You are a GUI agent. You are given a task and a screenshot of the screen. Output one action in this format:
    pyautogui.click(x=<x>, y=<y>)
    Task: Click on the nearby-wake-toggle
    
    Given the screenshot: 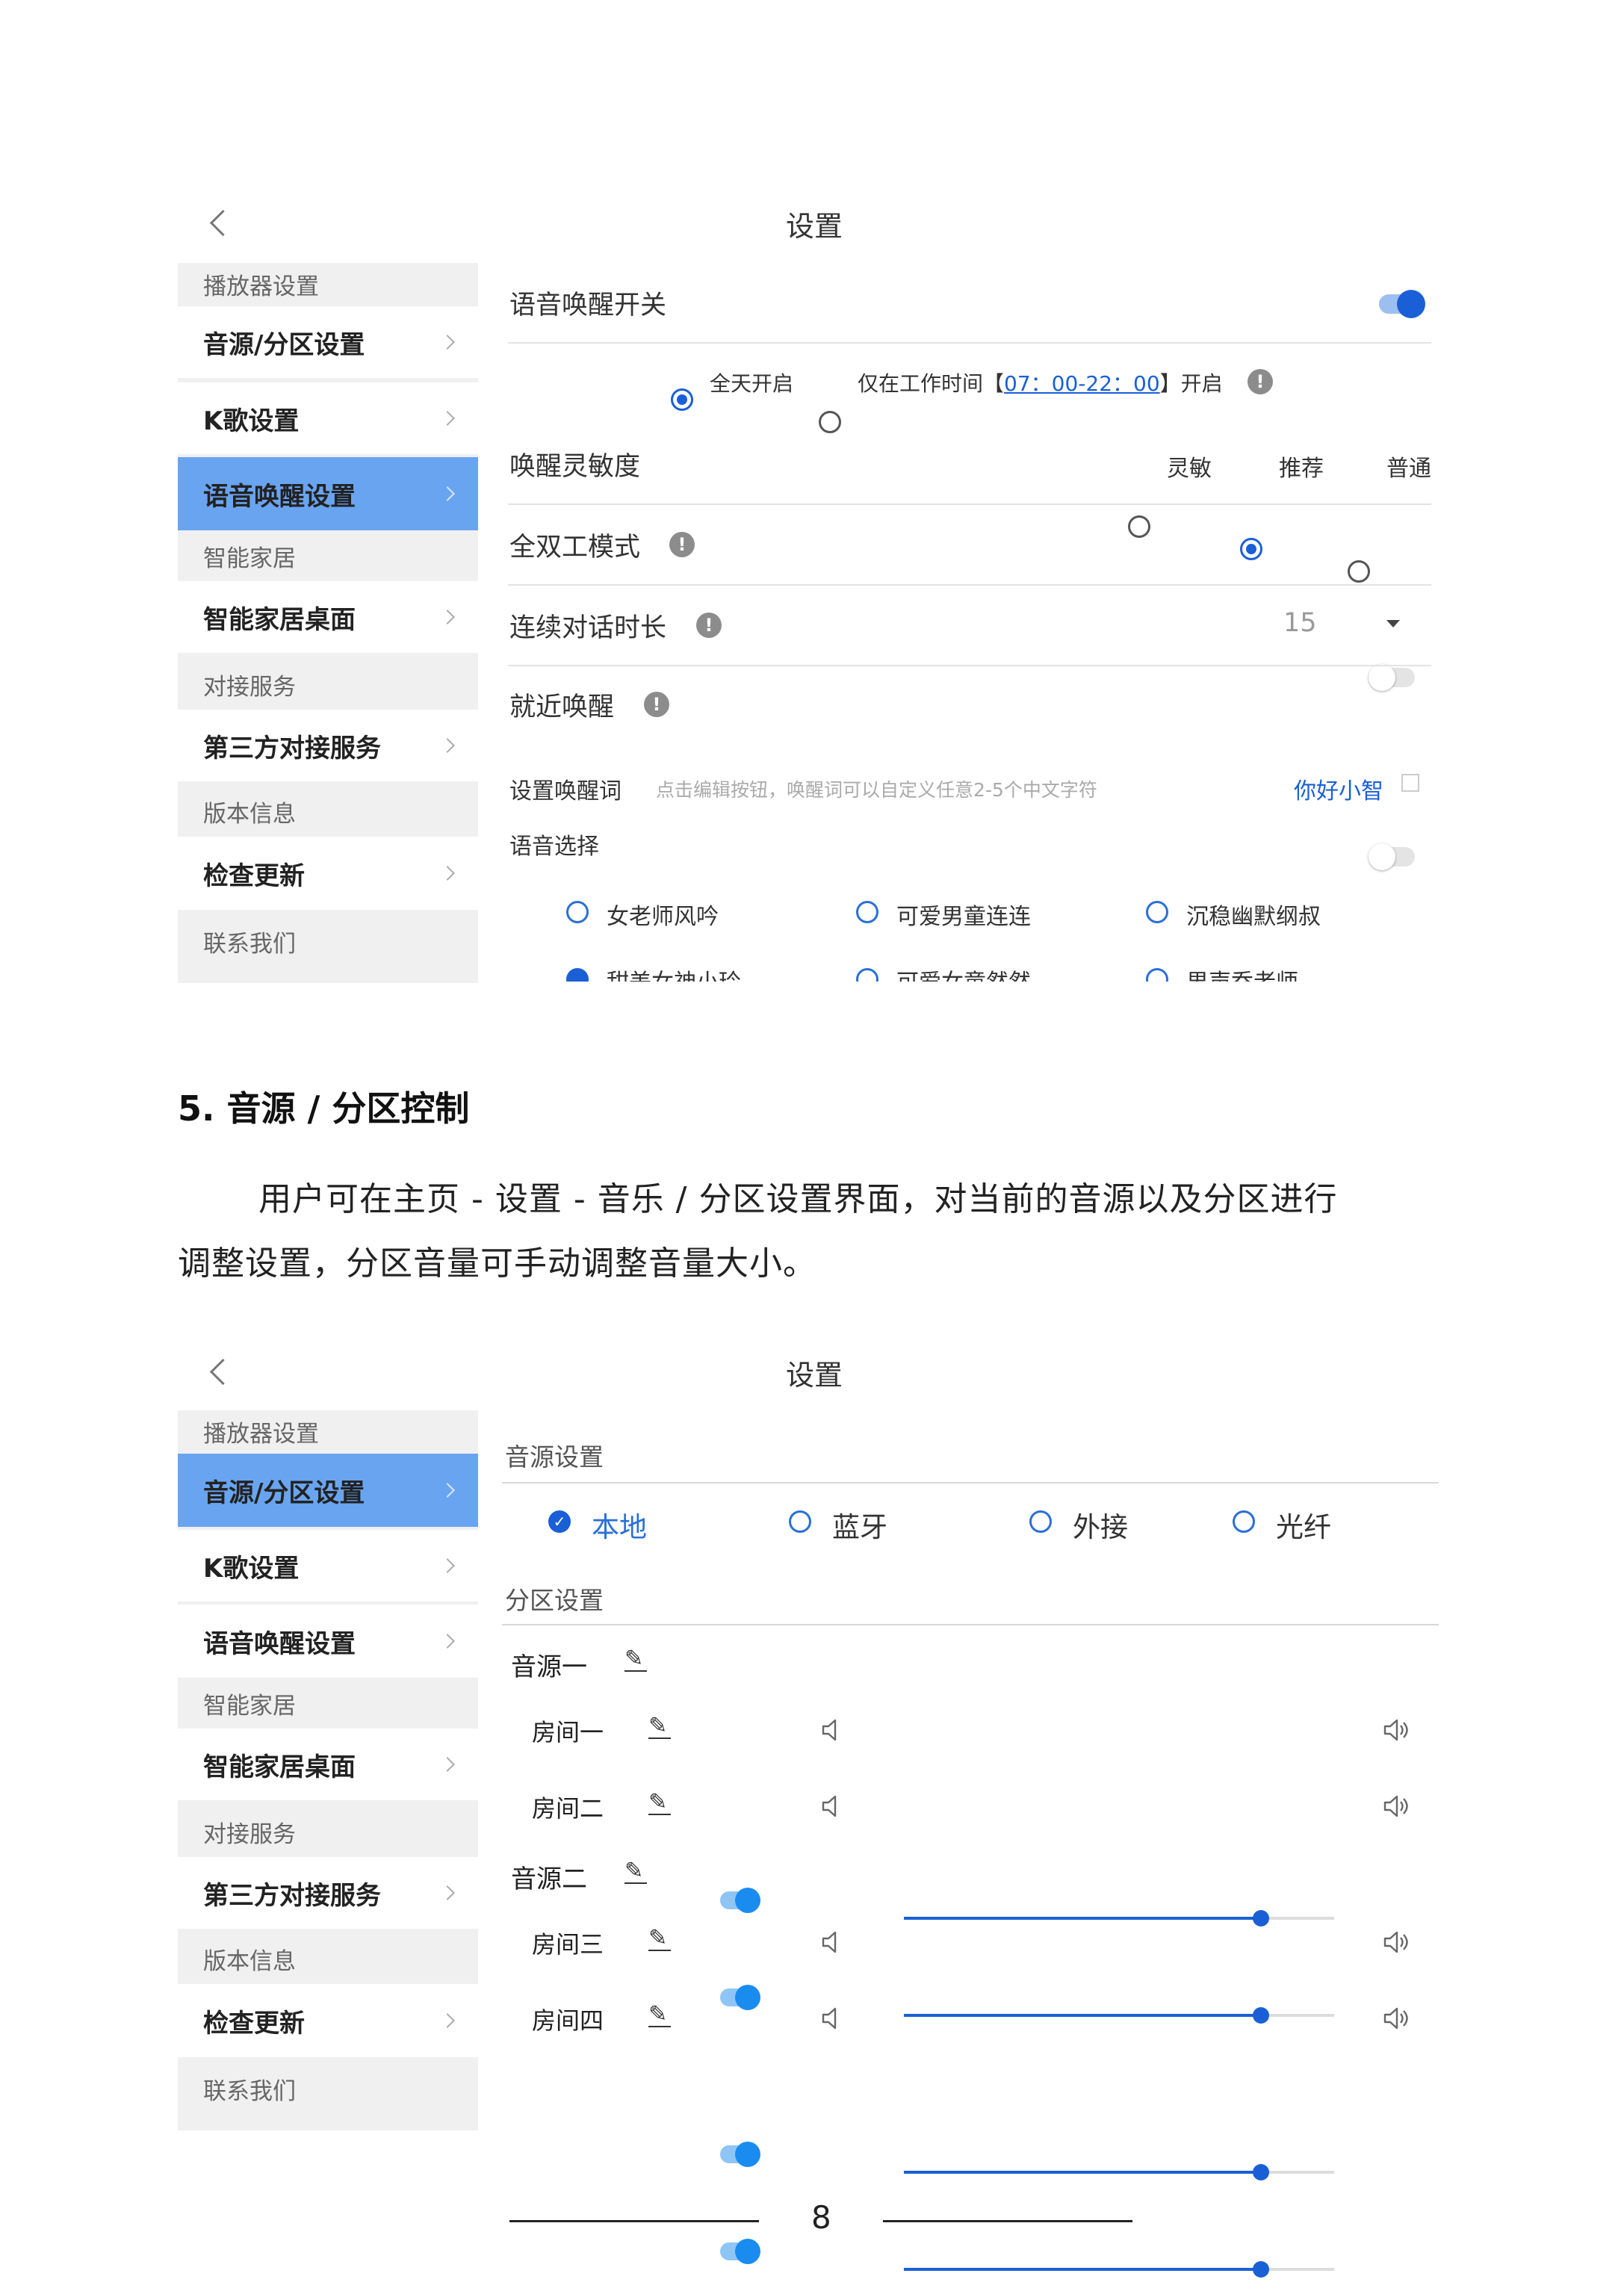 What is the action you would take?
    pyautogui.click(x=1392, y=856)
    